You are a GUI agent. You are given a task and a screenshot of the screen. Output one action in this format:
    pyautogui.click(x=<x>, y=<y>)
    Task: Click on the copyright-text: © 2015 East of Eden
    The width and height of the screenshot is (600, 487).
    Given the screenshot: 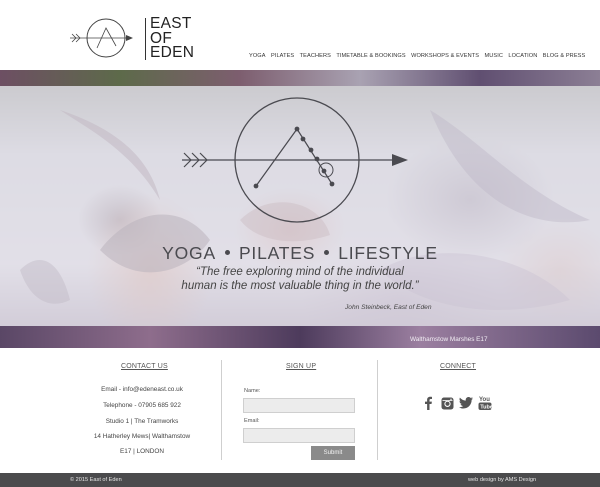 What is the action you would take?
    pyautogui.click(x=96, y=480)
    